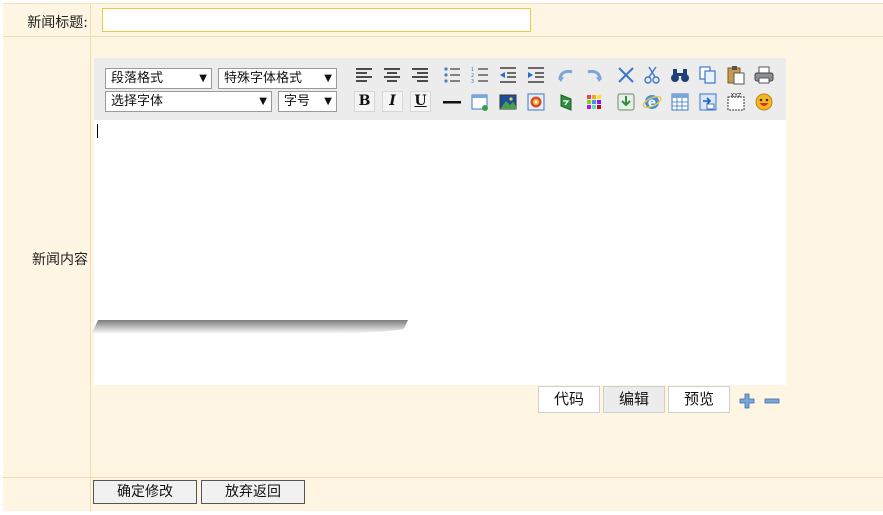  I want to click on redo-icon, so click(594, 75).